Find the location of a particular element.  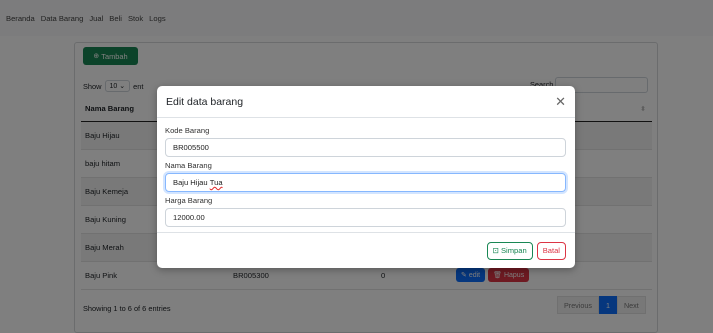

harga-barang-label: Harga Barang is located at coordinates (189, 200).